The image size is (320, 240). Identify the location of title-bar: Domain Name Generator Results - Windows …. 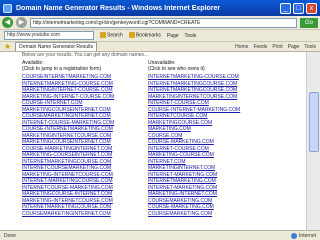
(160, 8).